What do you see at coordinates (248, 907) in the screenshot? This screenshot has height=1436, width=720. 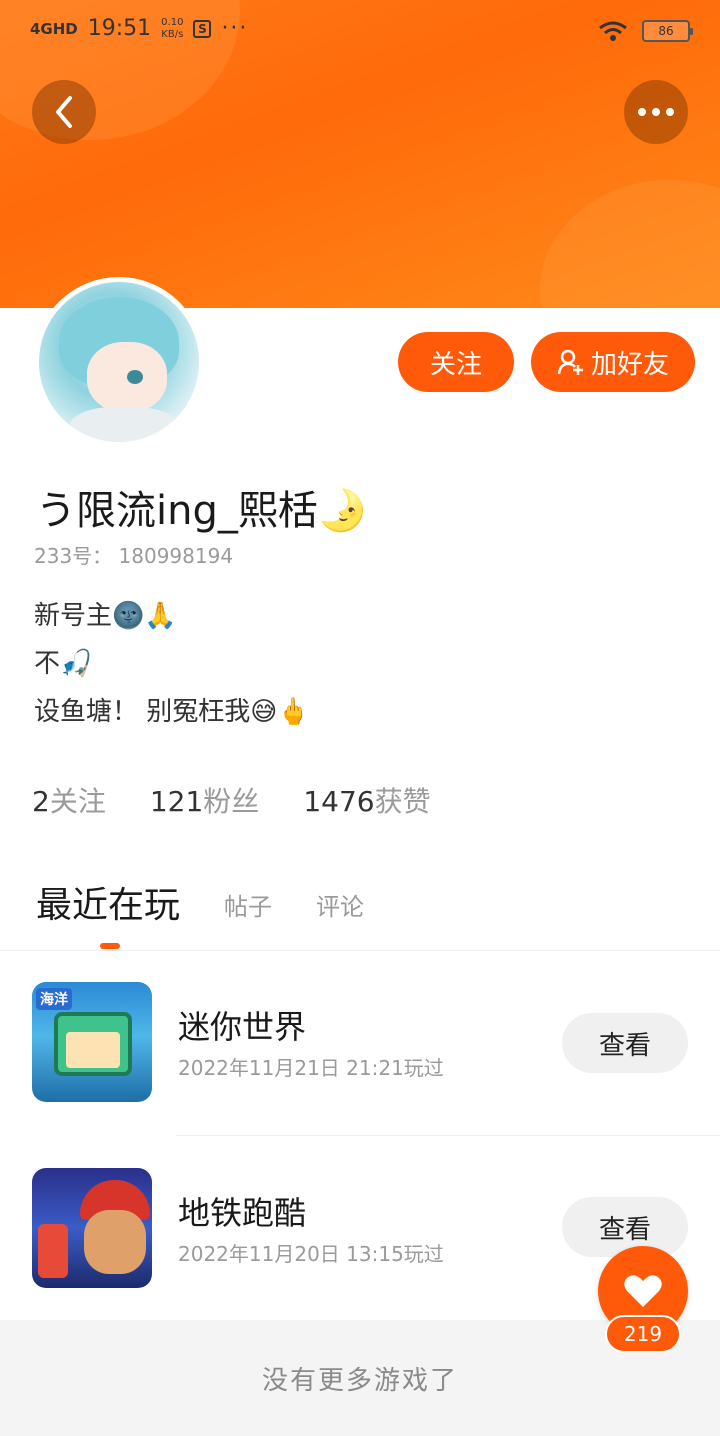 I see `tab-posts: 帖子` at bounding box center [248, 907].